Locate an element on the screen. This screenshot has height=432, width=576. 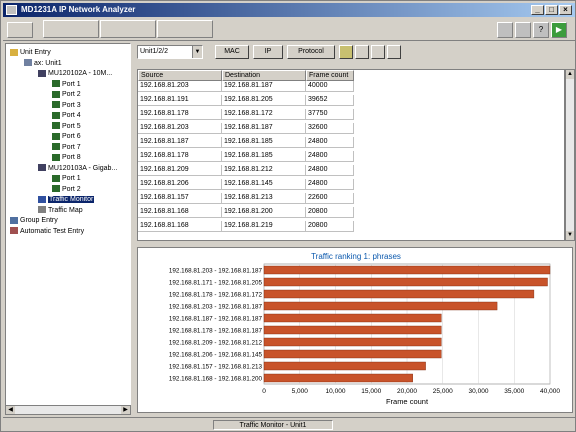
table-row: 192.168.81.168 192.168.81.200 20800 is located at coordinates (246, 212).